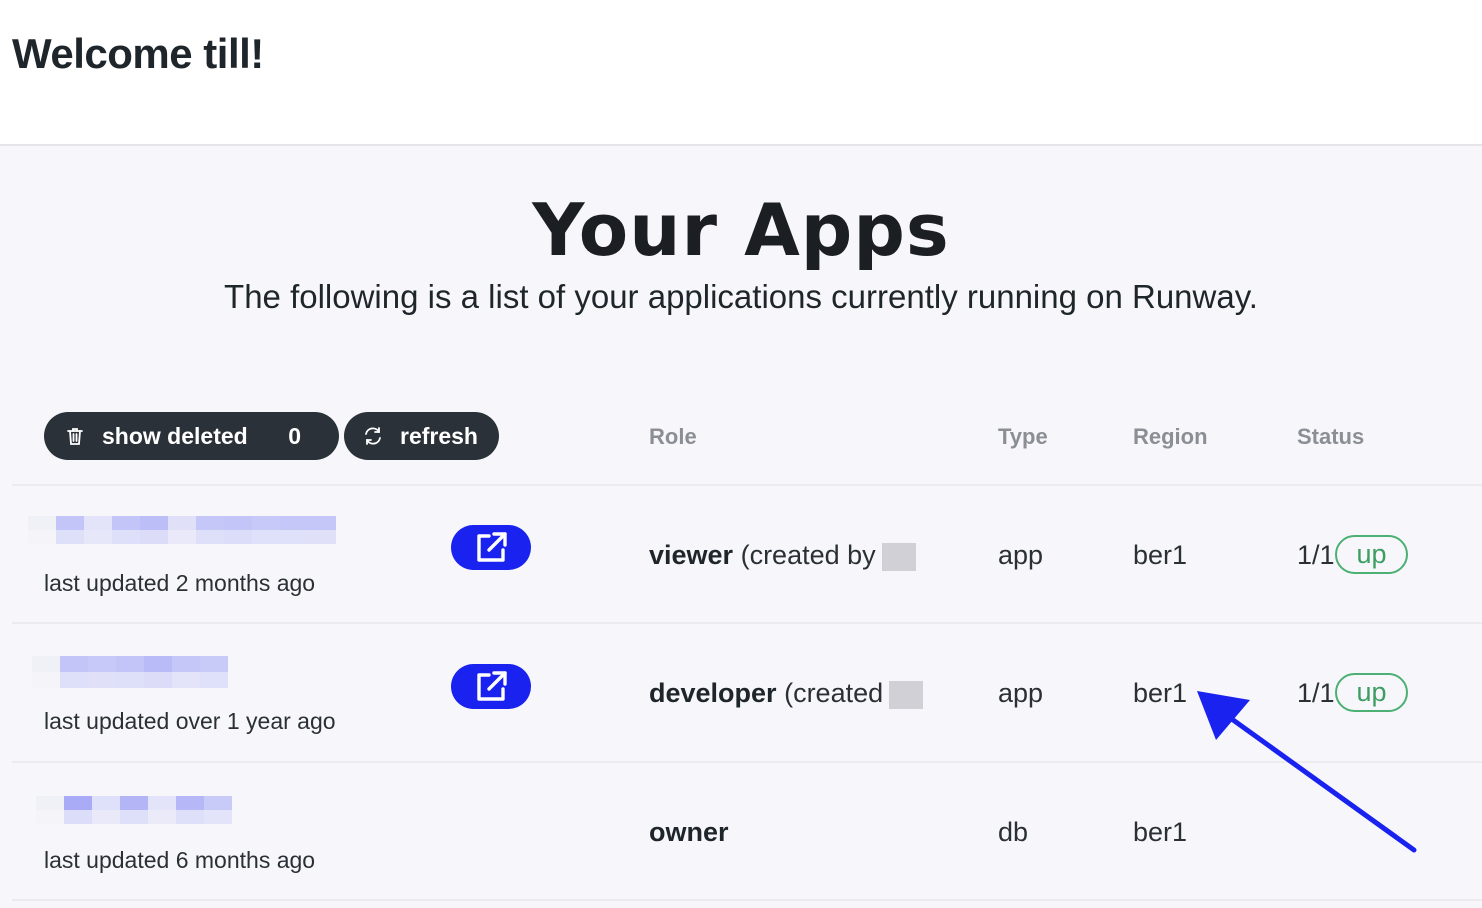  What do you see at coordinates (373, 436) in the screenshot?
I see `refresh-icon` at bounding box center [373, 436].